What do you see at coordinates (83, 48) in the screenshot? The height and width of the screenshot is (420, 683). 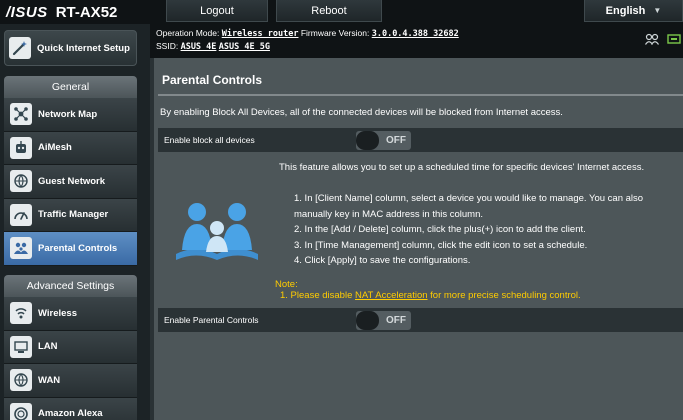 I see `quick-internet-setup-label: Quick Internet Setup` at bounding box center [83, 48].